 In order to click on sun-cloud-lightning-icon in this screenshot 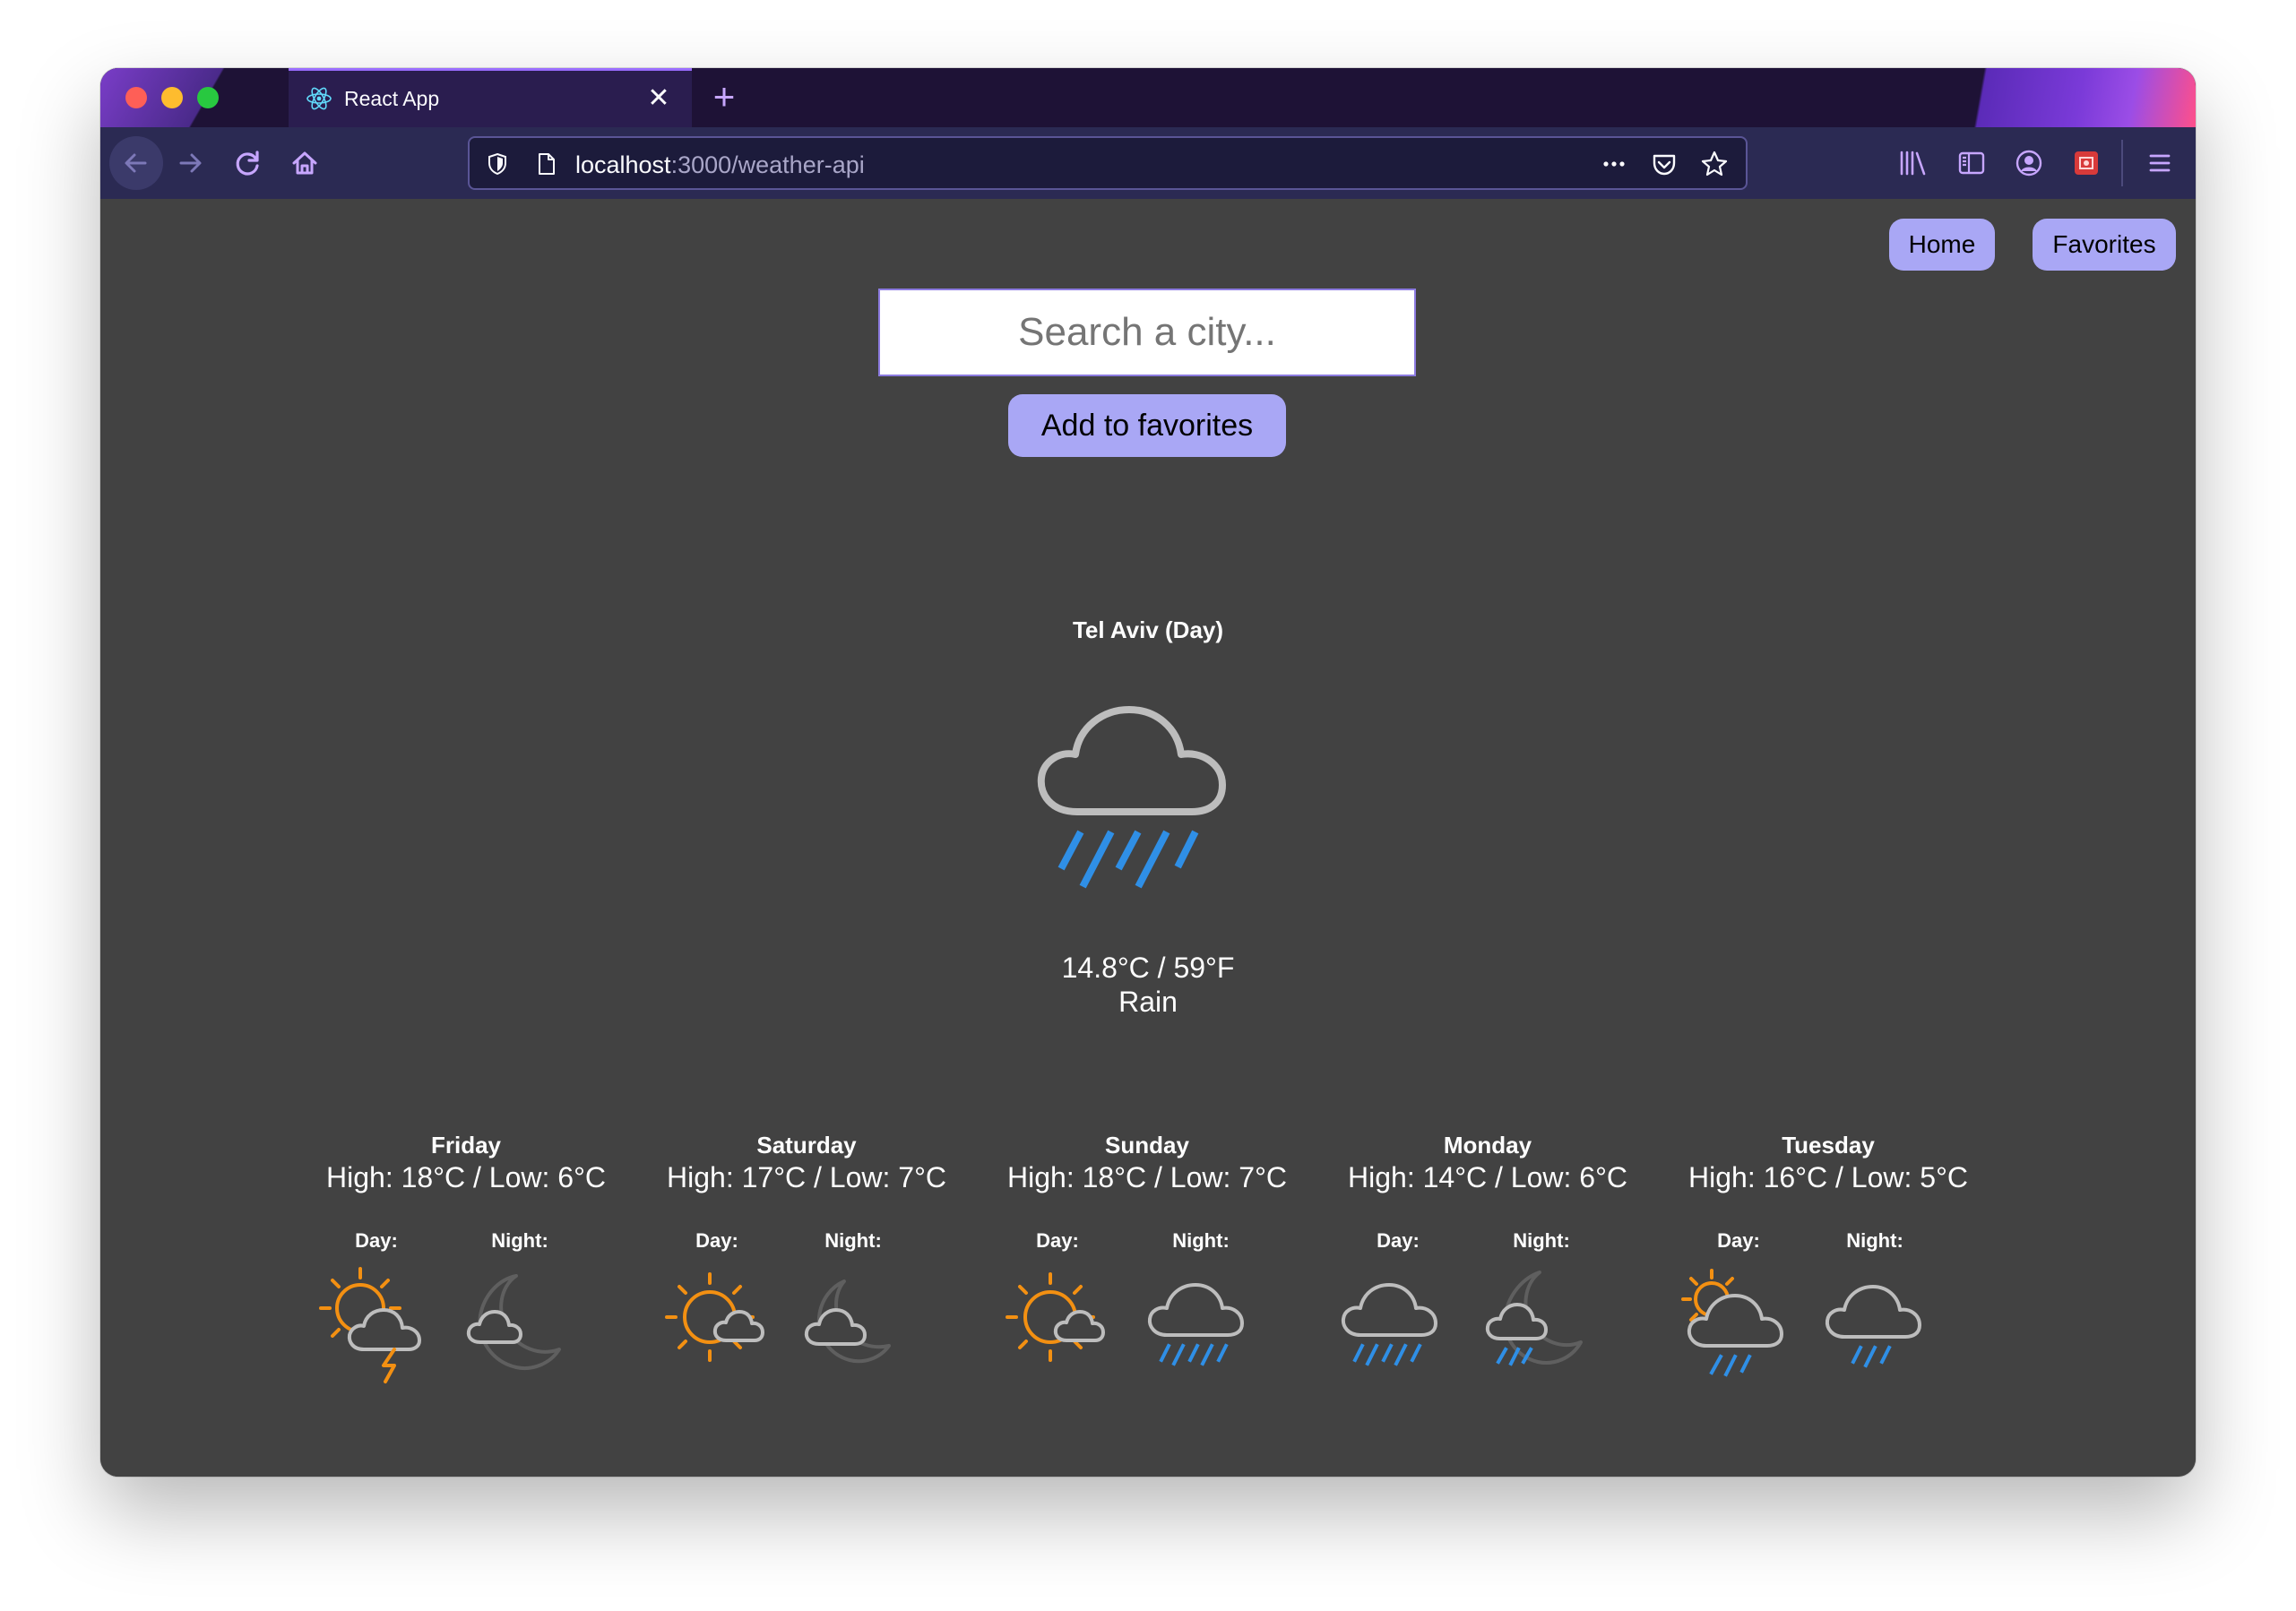, I will do `click(370, 1325)`.